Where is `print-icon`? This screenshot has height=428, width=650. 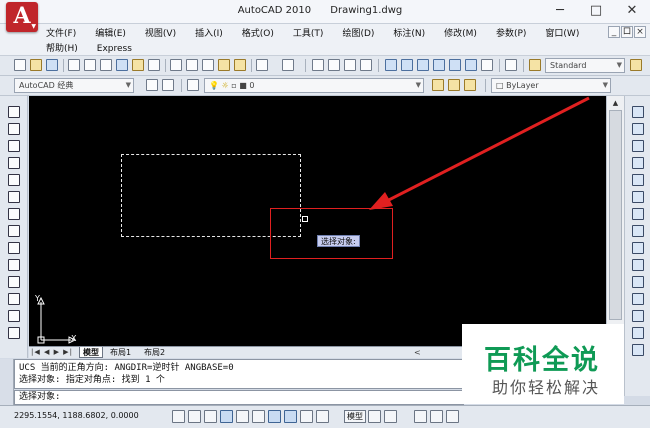
print-icon is located at coordinates (74, 65).